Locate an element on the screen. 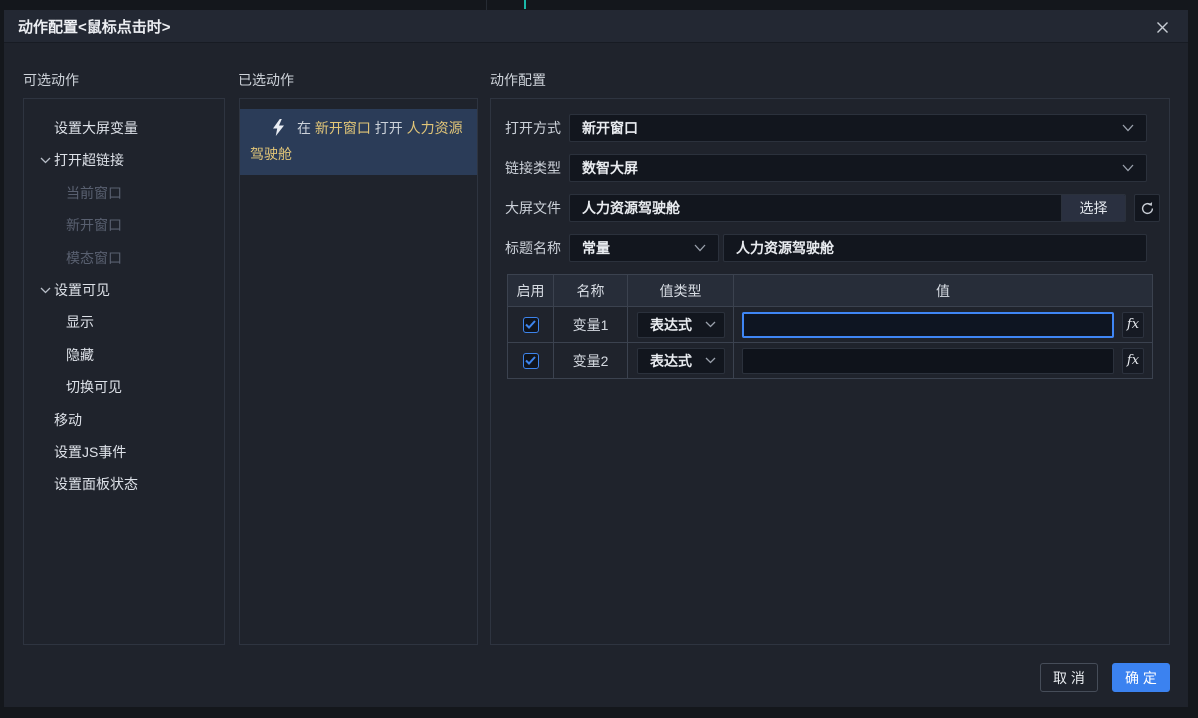 The width and height of the screenshot is (1198, 718). tree-item-toggle-visibility: 切换可见 is located at coordinates (124, 387).